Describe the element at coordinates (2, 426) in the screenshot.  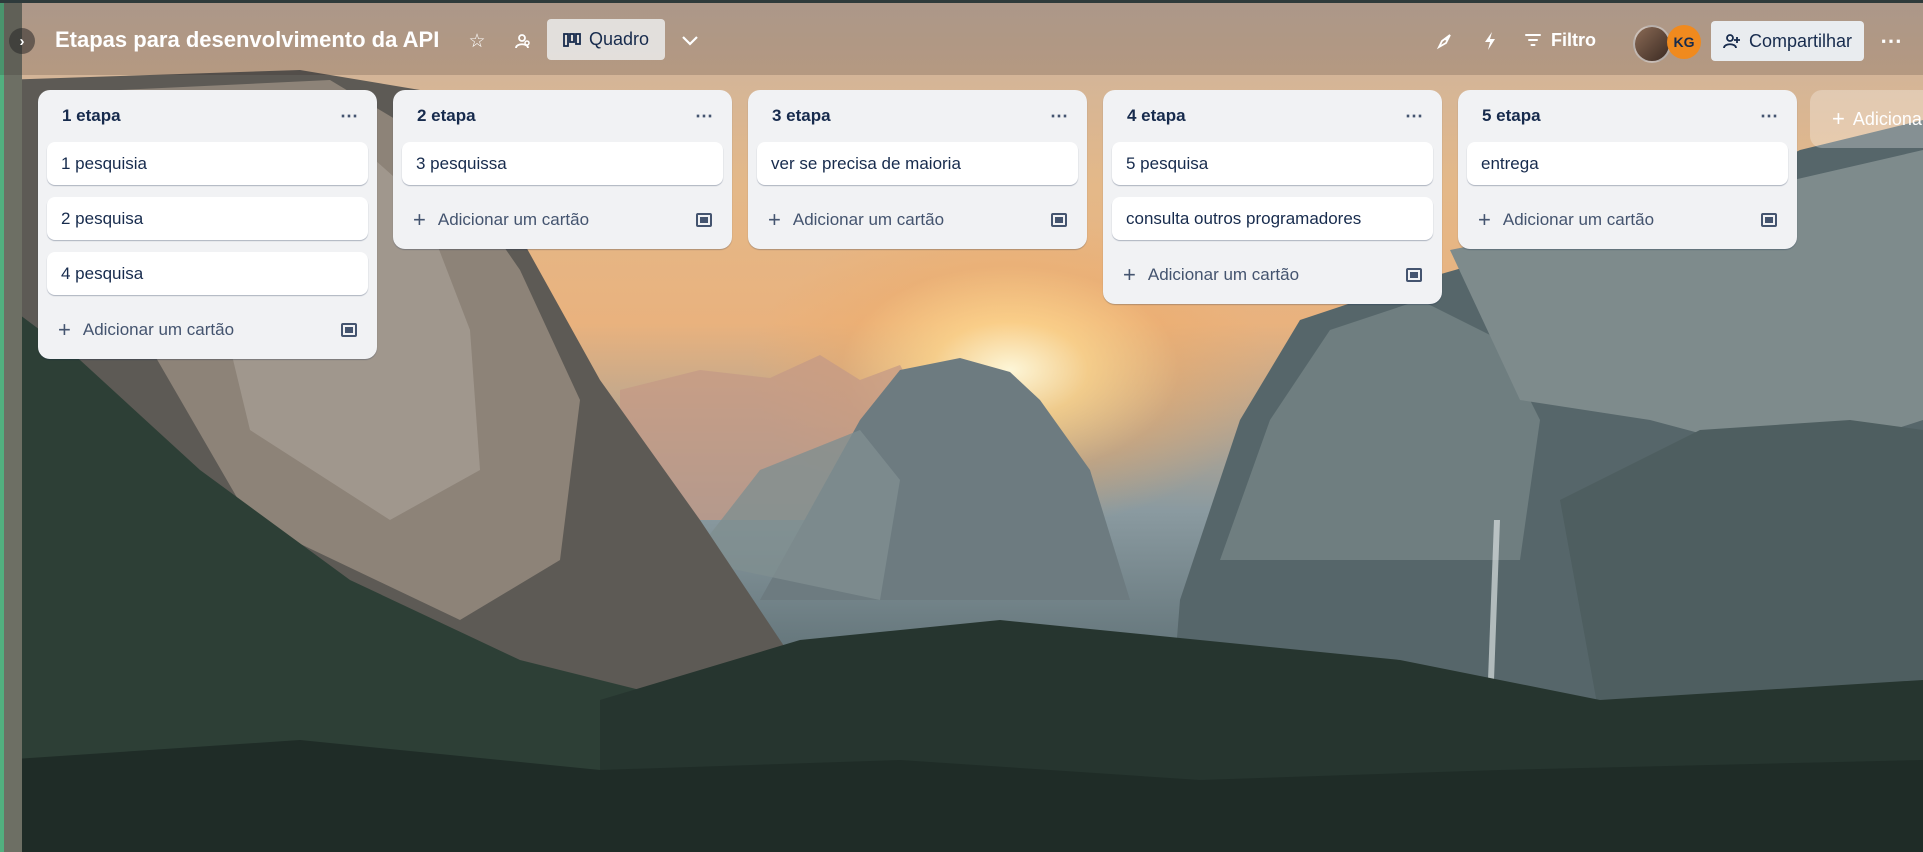
I see `workspace-color-bar` at that location.